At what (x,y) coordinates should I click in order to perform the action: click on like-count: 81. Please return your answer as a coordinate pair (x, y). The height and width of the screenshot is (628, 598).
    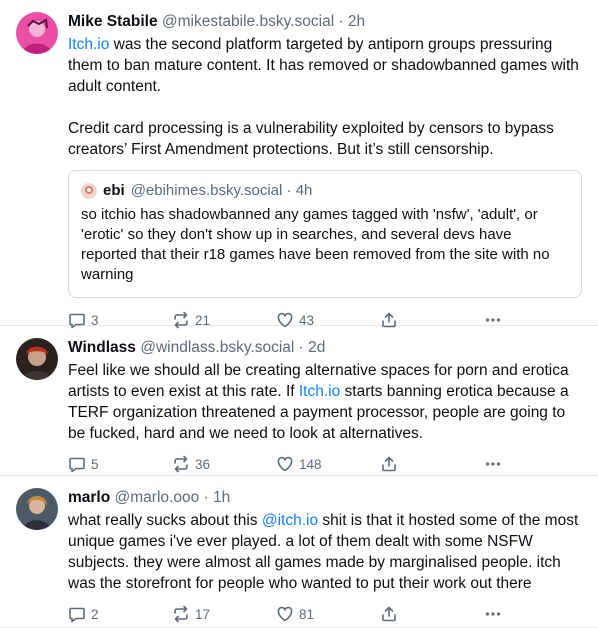
    Looking at the image, I should click on (307, 614).